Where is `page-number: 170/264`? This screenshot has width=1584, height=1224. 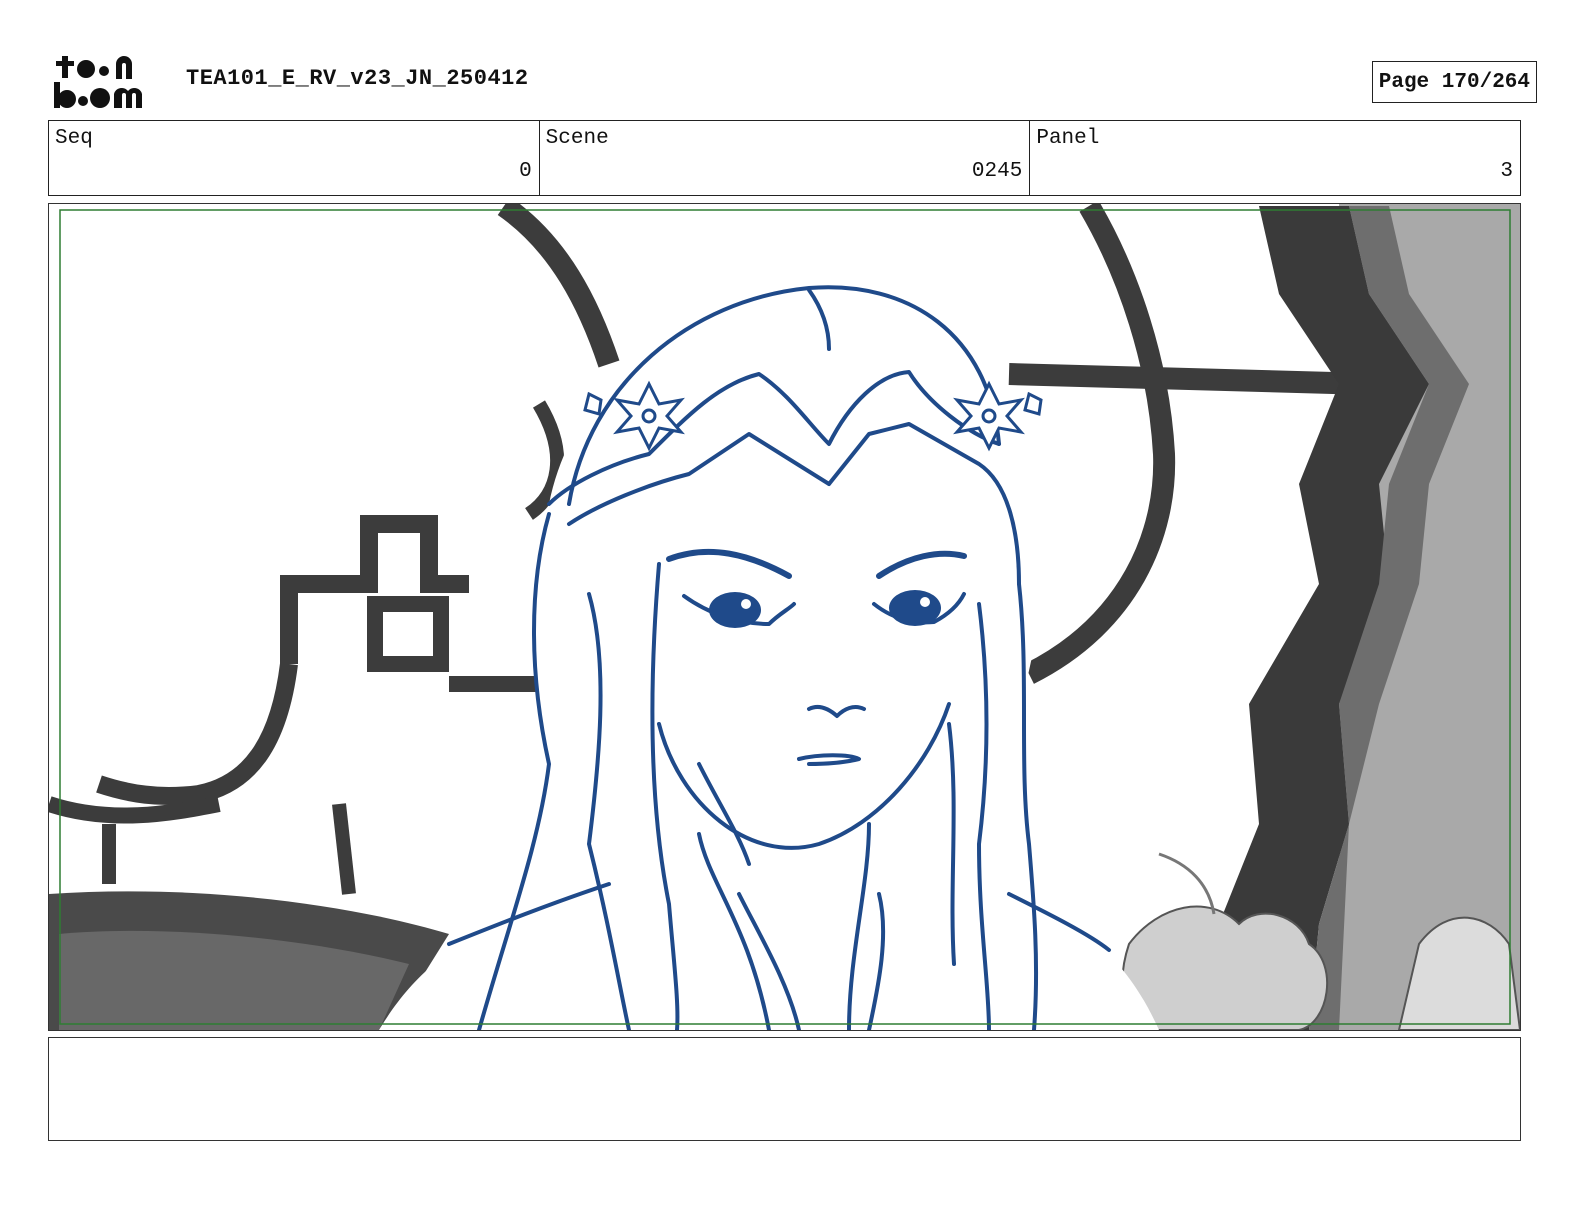 page-number: 170/264 is located at coordinates (1485, 82).